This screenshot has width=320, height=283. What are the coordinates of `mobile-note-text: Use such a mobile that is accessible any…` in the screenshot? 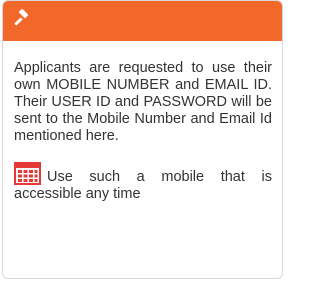 It's located at (143, 185).